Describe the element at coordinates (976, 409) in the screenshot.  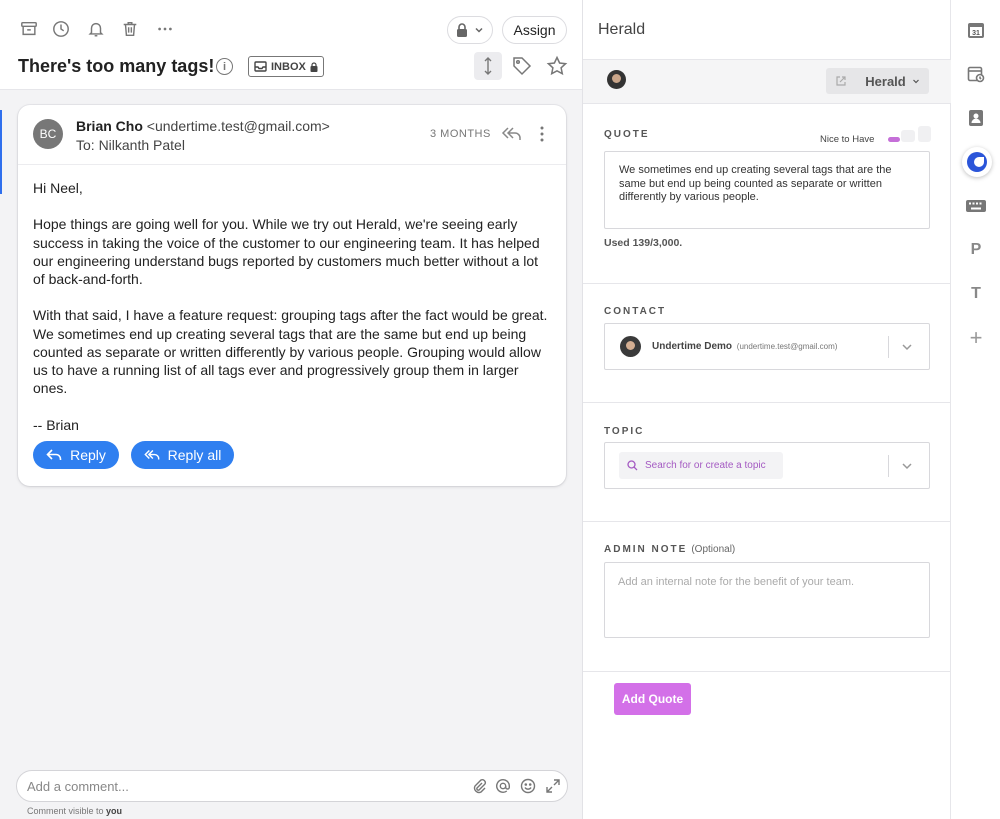
I see `plugin-rail: 31 P T +` at that location.